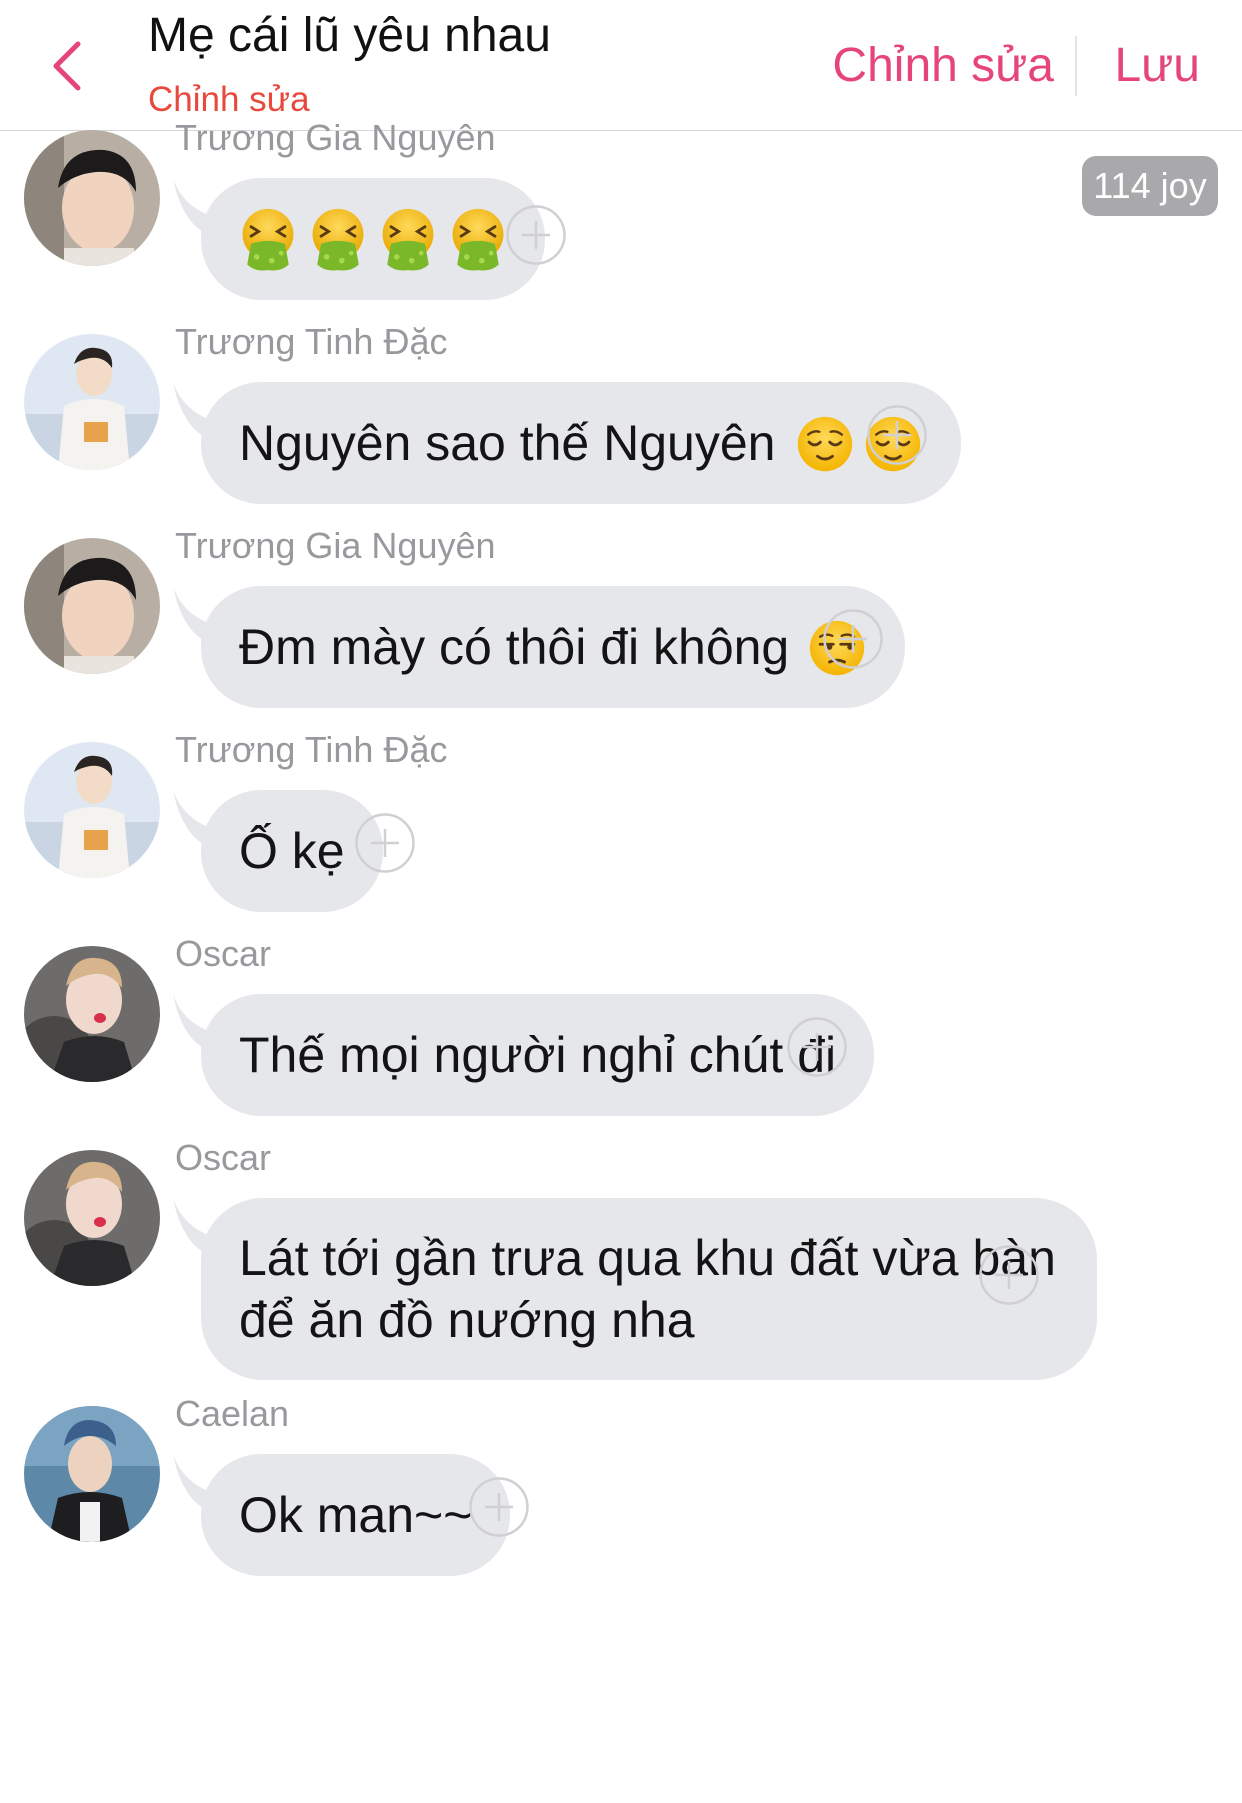 The height and width of the screenshot is (1803, 1242). What do you see at coordinates (1150, 186) in the screenshot?
I see `joy-count-badge: 114 joy` at bounding box center [1150, 186].